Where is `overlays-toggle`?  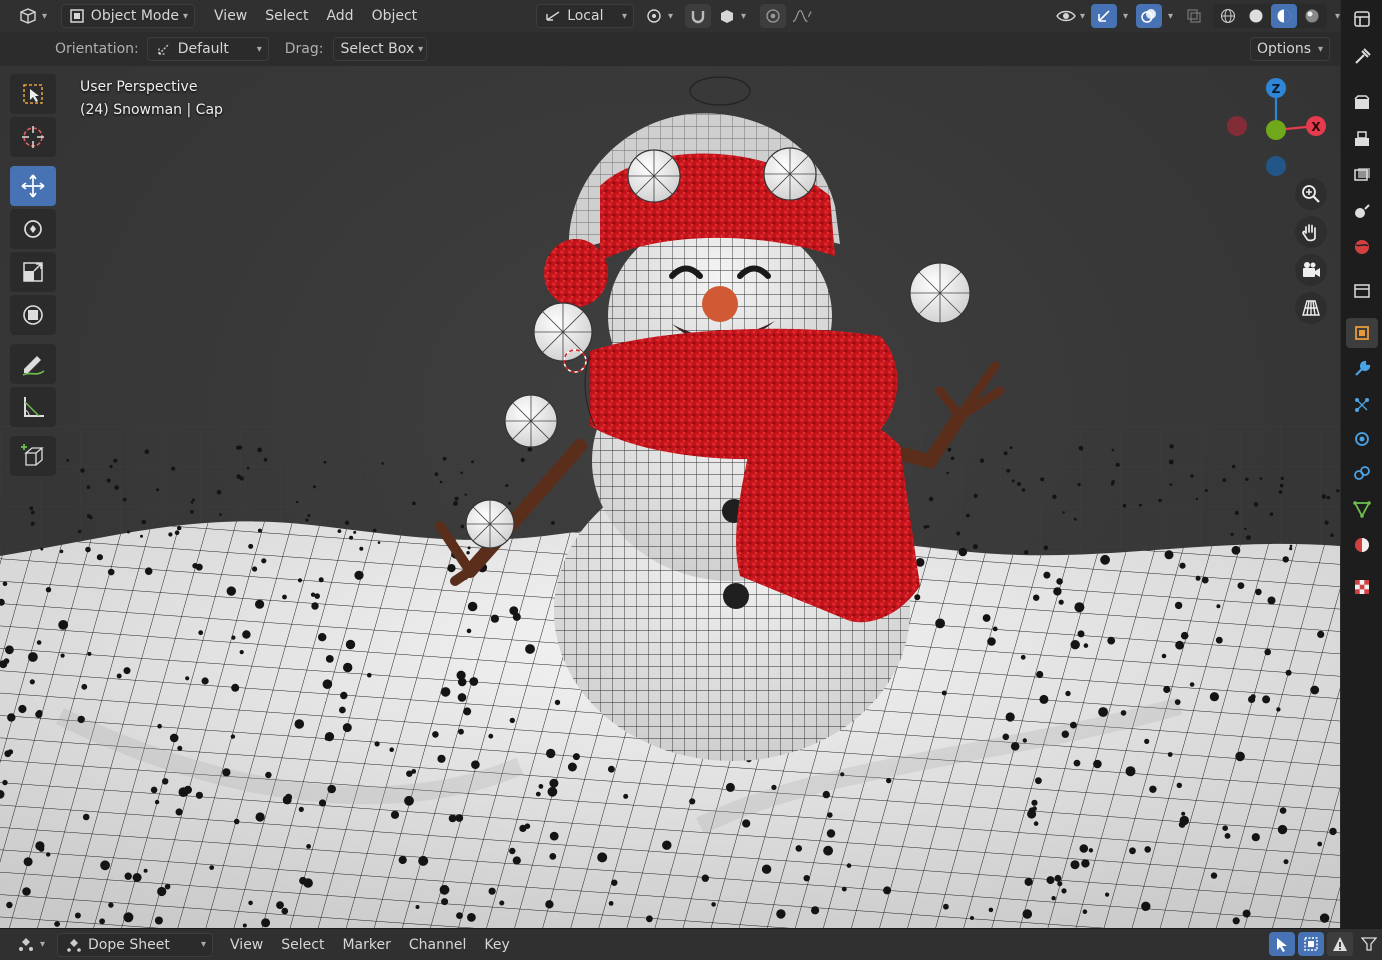
overlays-toggle is located at coordinates (1149, 16).